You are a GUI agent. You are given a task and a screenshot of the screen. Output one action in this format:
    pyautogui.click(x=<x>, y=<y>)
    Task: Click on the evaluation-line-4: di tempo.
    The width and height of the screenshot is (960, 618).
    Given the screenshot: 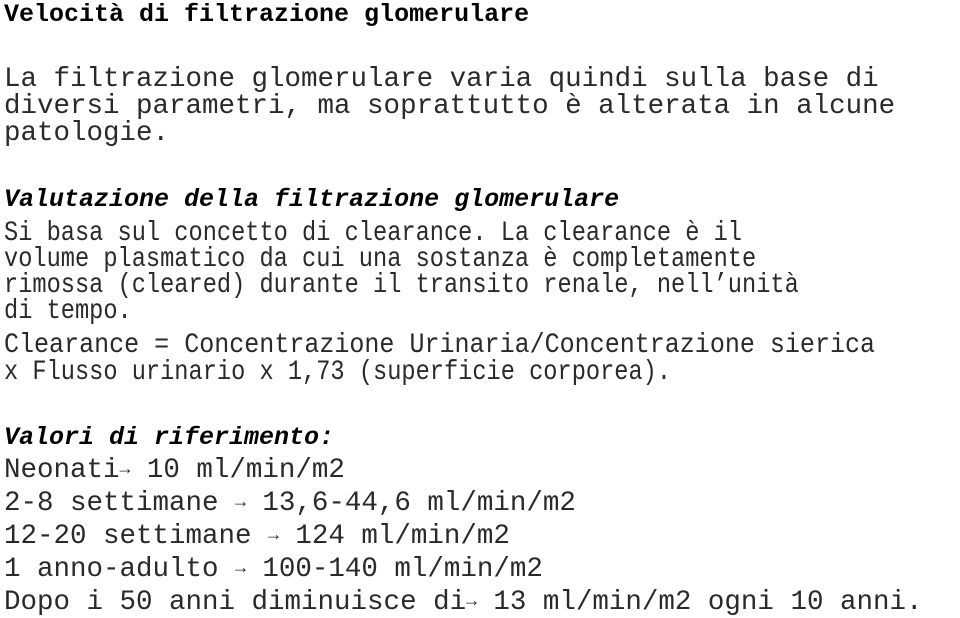 What is the action you would take?
    pyautogui.click(x=68, y=311)
    